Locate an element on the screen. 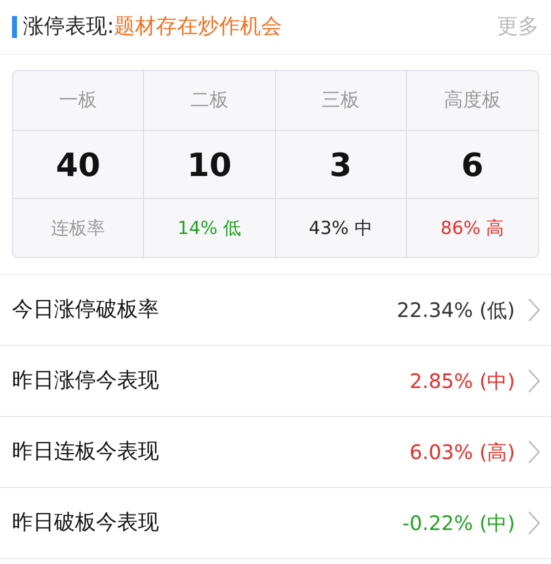  stat-label: 今日涨停破板率 is located at coordinates (85, 310).